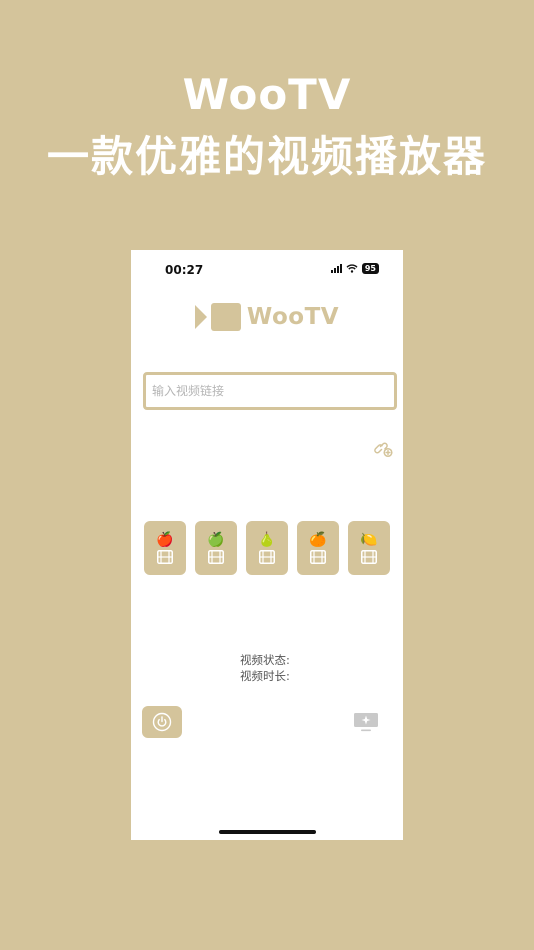 The image size is (534, 950). I want to click on source-button-orange: 🍊, so click(318, 548).